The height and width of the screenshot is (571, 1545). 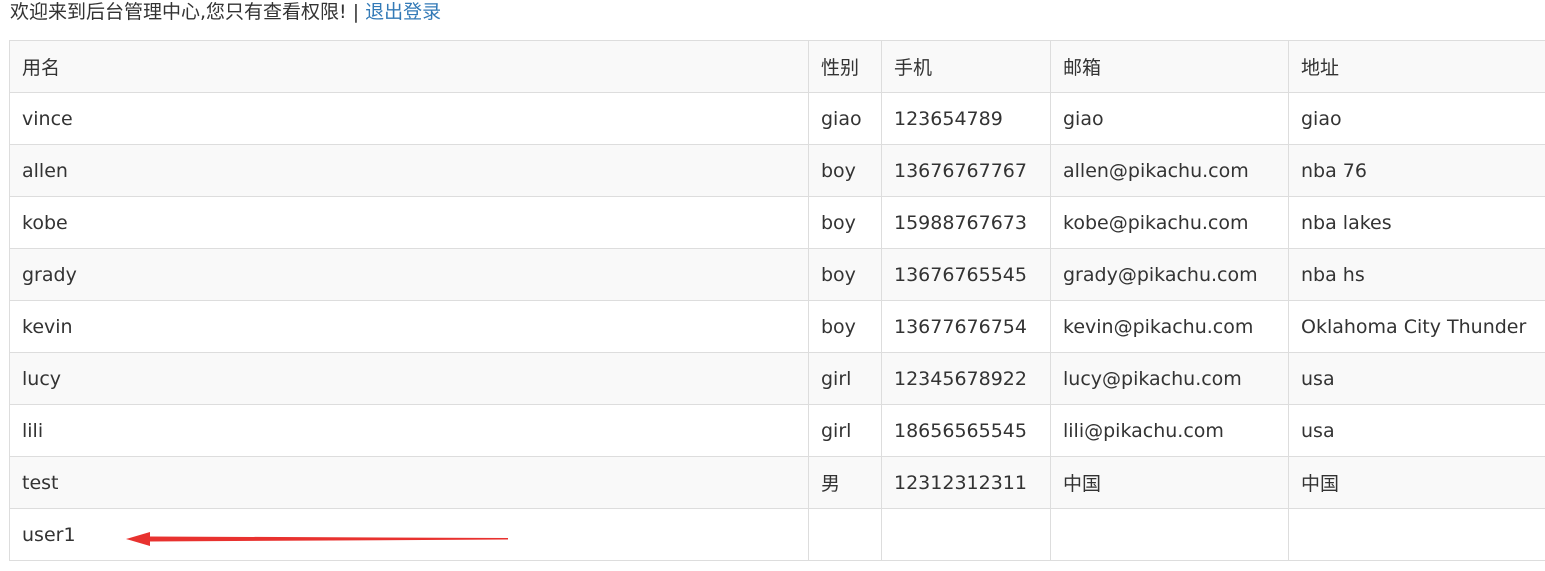 What do you see at coordinates (845, 66) in the screenshot?
I see `column-header-gender: 性别` at bounding box center [845, 66].